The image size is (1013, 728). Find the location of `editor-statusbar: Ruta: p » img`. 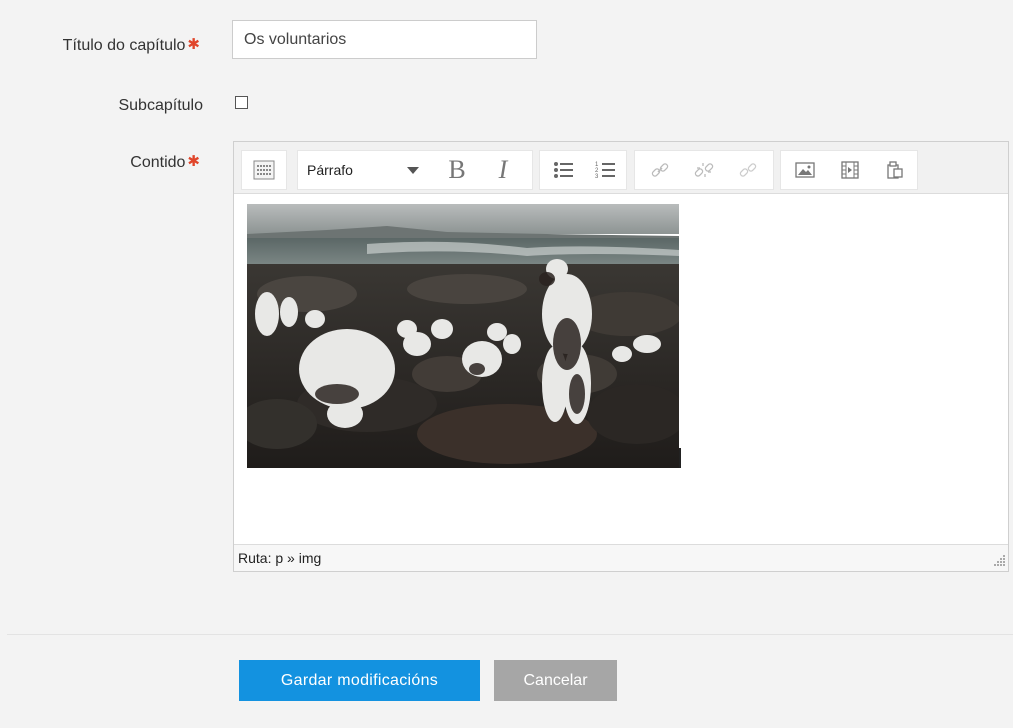

editor-statusbar: Ruta: p » img is located at coordinates (621, 557).